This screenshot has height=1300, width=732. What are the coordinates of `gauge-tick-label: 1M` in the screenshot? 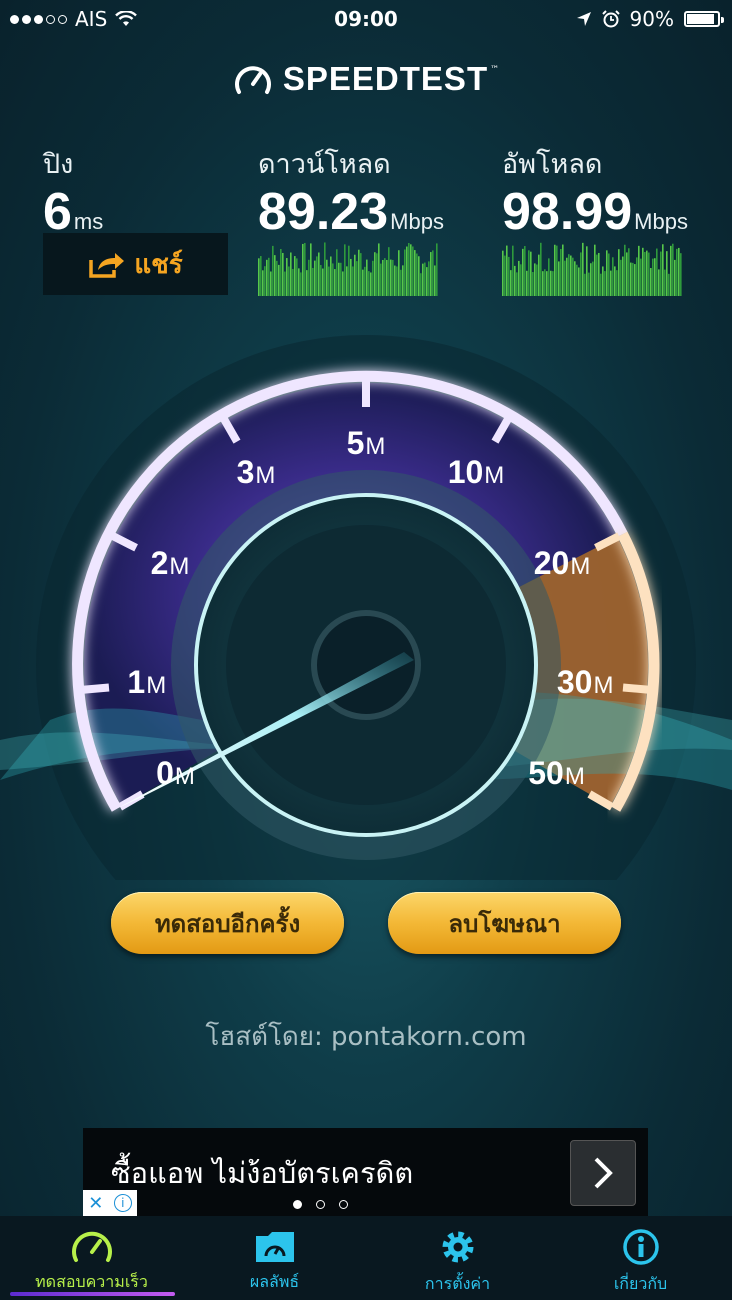 It's located at (147, 682).